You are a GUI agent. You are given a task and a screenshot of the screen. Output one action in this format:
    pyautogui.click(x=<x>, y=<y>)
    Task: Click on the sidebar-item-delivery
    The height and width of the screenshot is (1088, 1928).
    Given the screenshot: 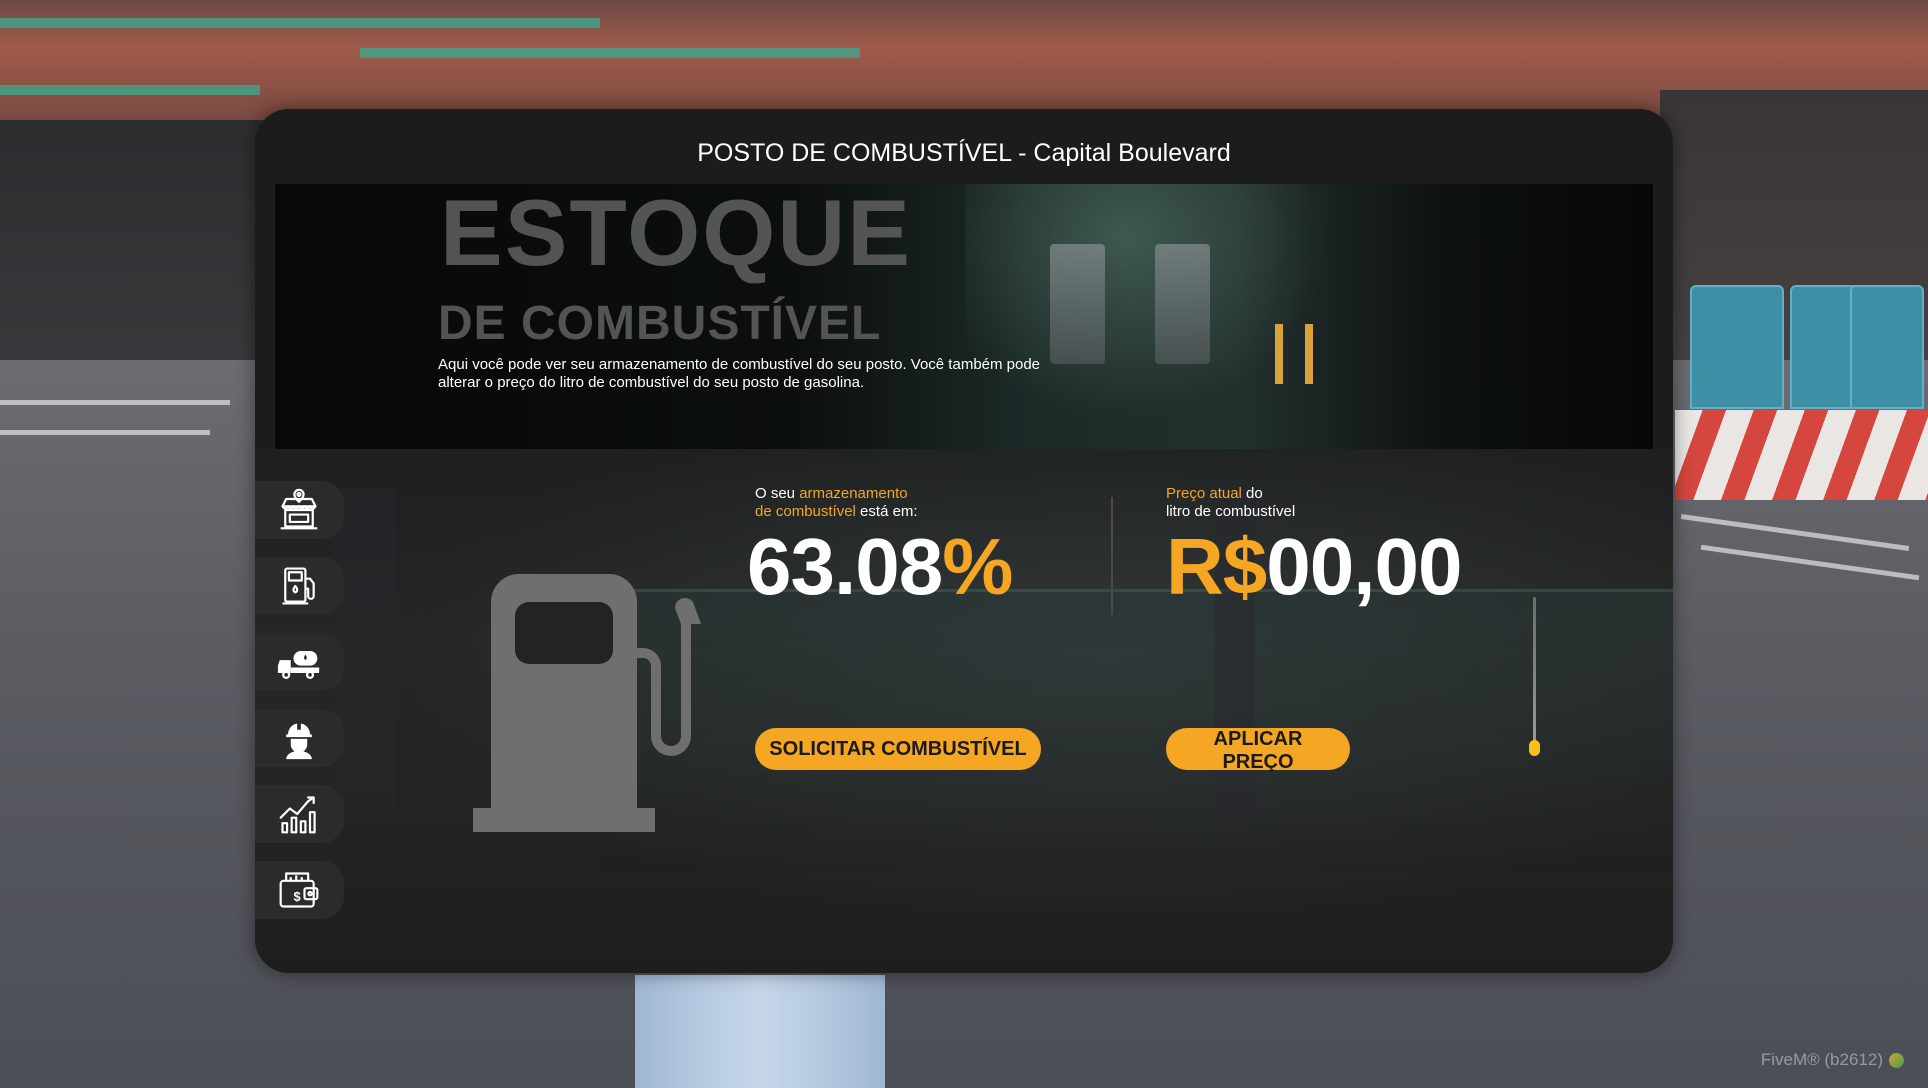 What is the action you would take?
    pyautogui.click(x=299, y=662)
    